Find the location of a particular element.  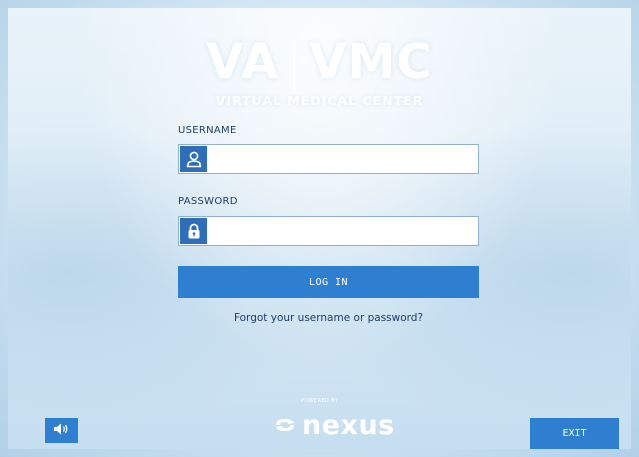

va-vmc-logo: VA VMC is located at coordinates (319, 62).